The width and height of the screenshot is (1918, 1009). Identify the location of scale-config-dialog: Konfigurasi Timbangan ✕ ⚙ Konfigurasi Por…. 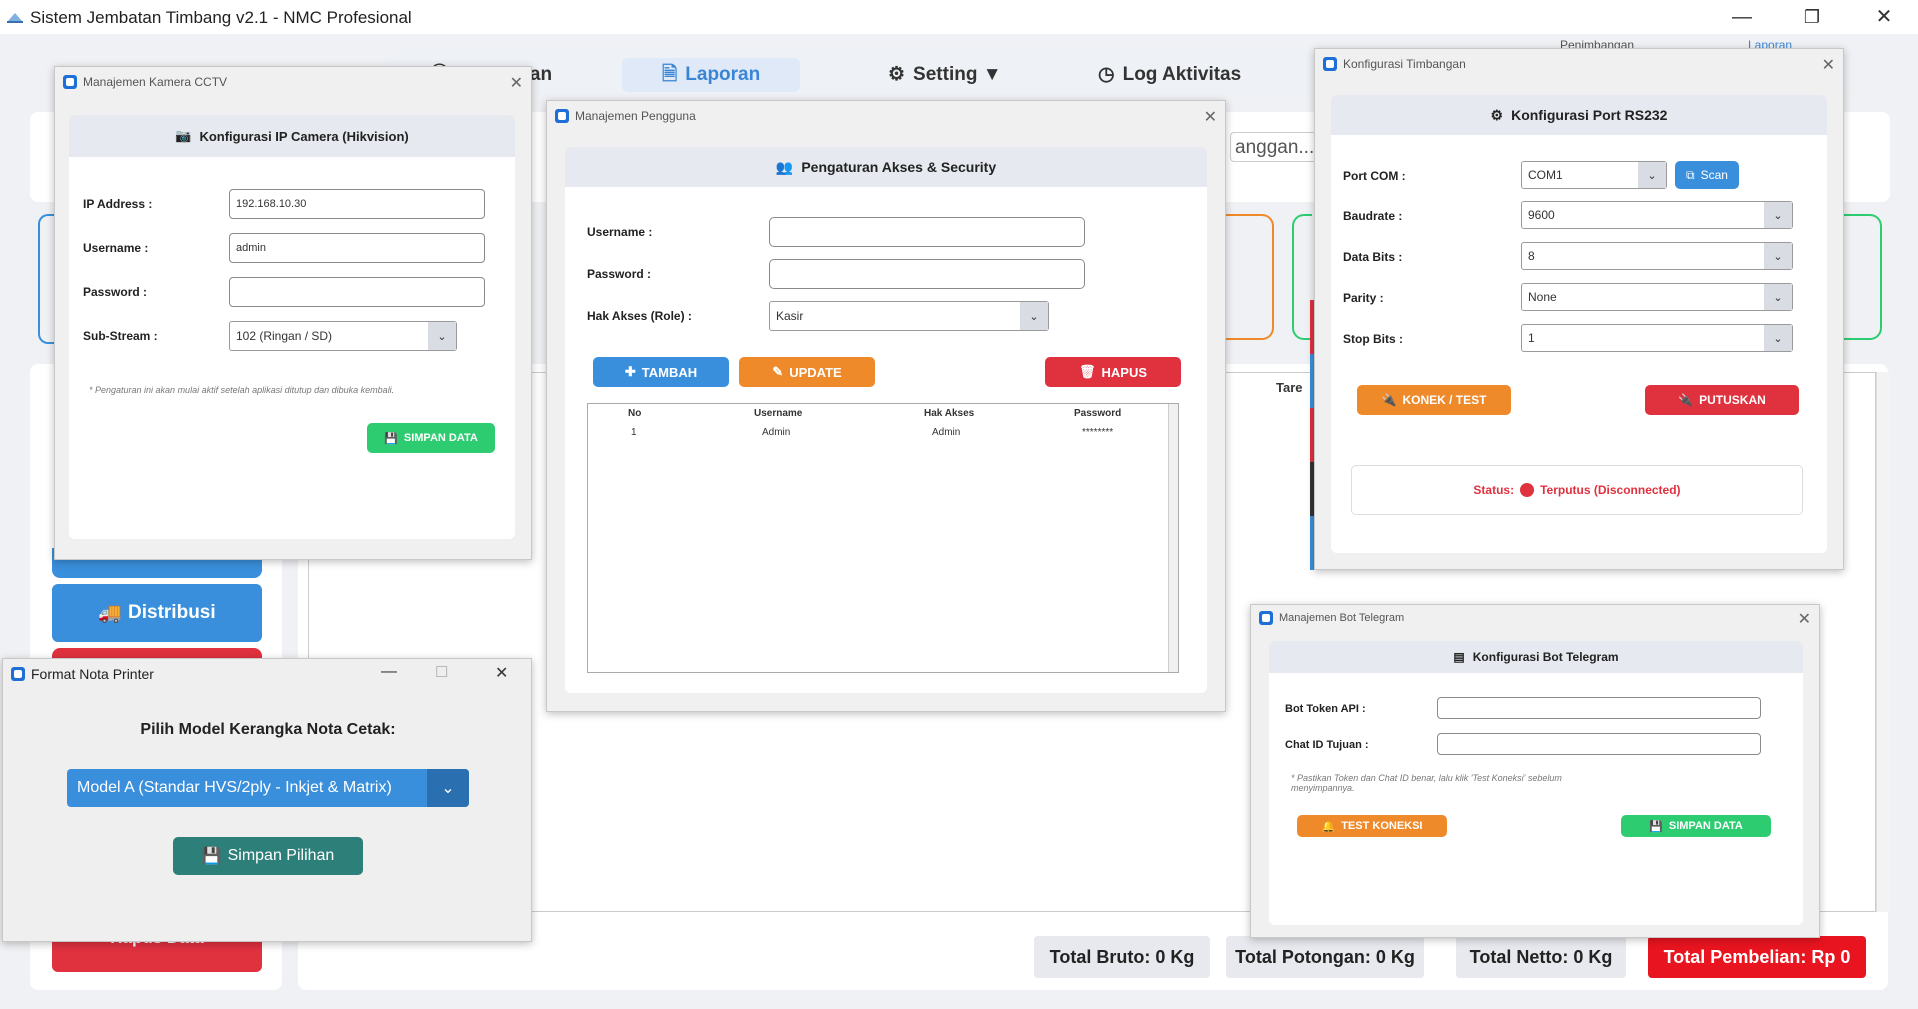
(1579, 309).